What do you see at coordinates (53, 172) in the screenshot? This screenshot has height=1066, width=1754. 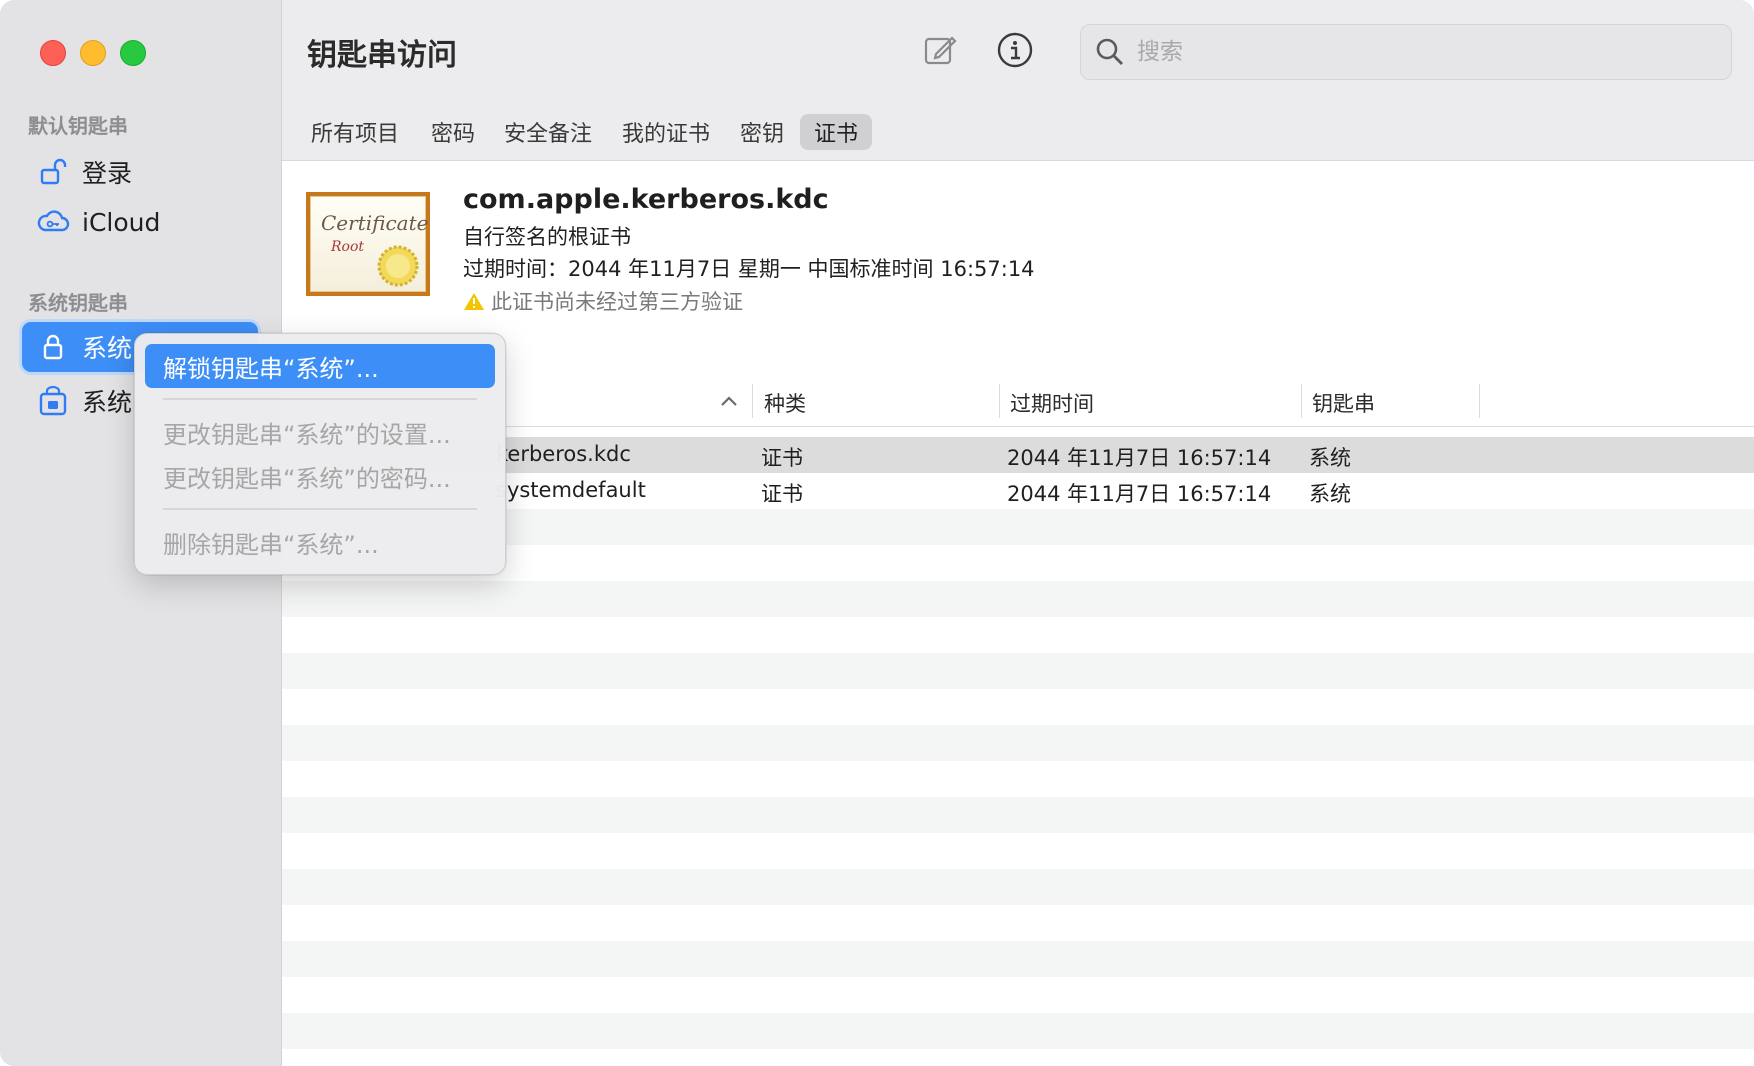 I see `unlock-icon` at bounding box center [53, 172].